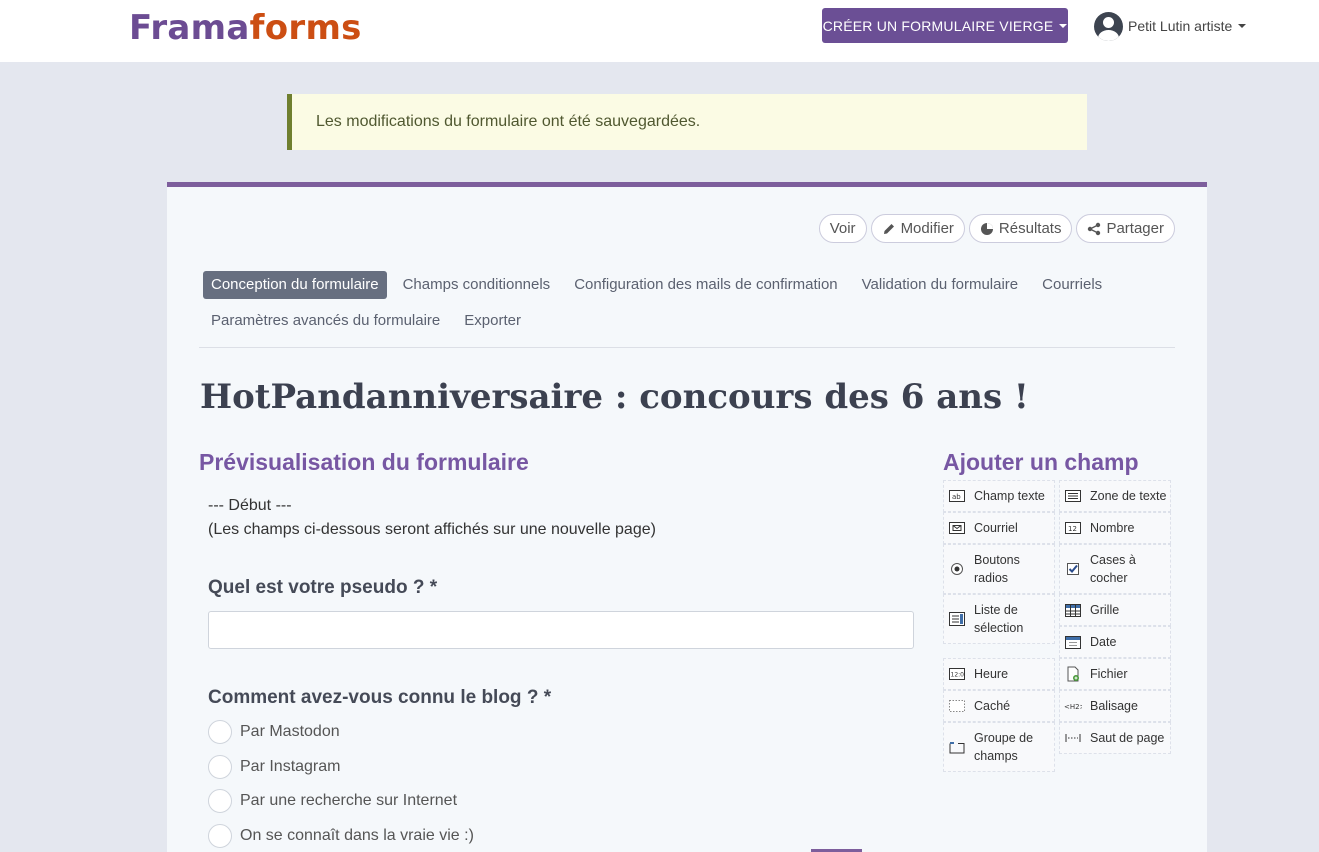 This screenshot has width=1319, height=852. What do you see at coordinates (1105, 610) in the screenshot?
I see `palette-label: Grille` at bounding box center [1105, 610].